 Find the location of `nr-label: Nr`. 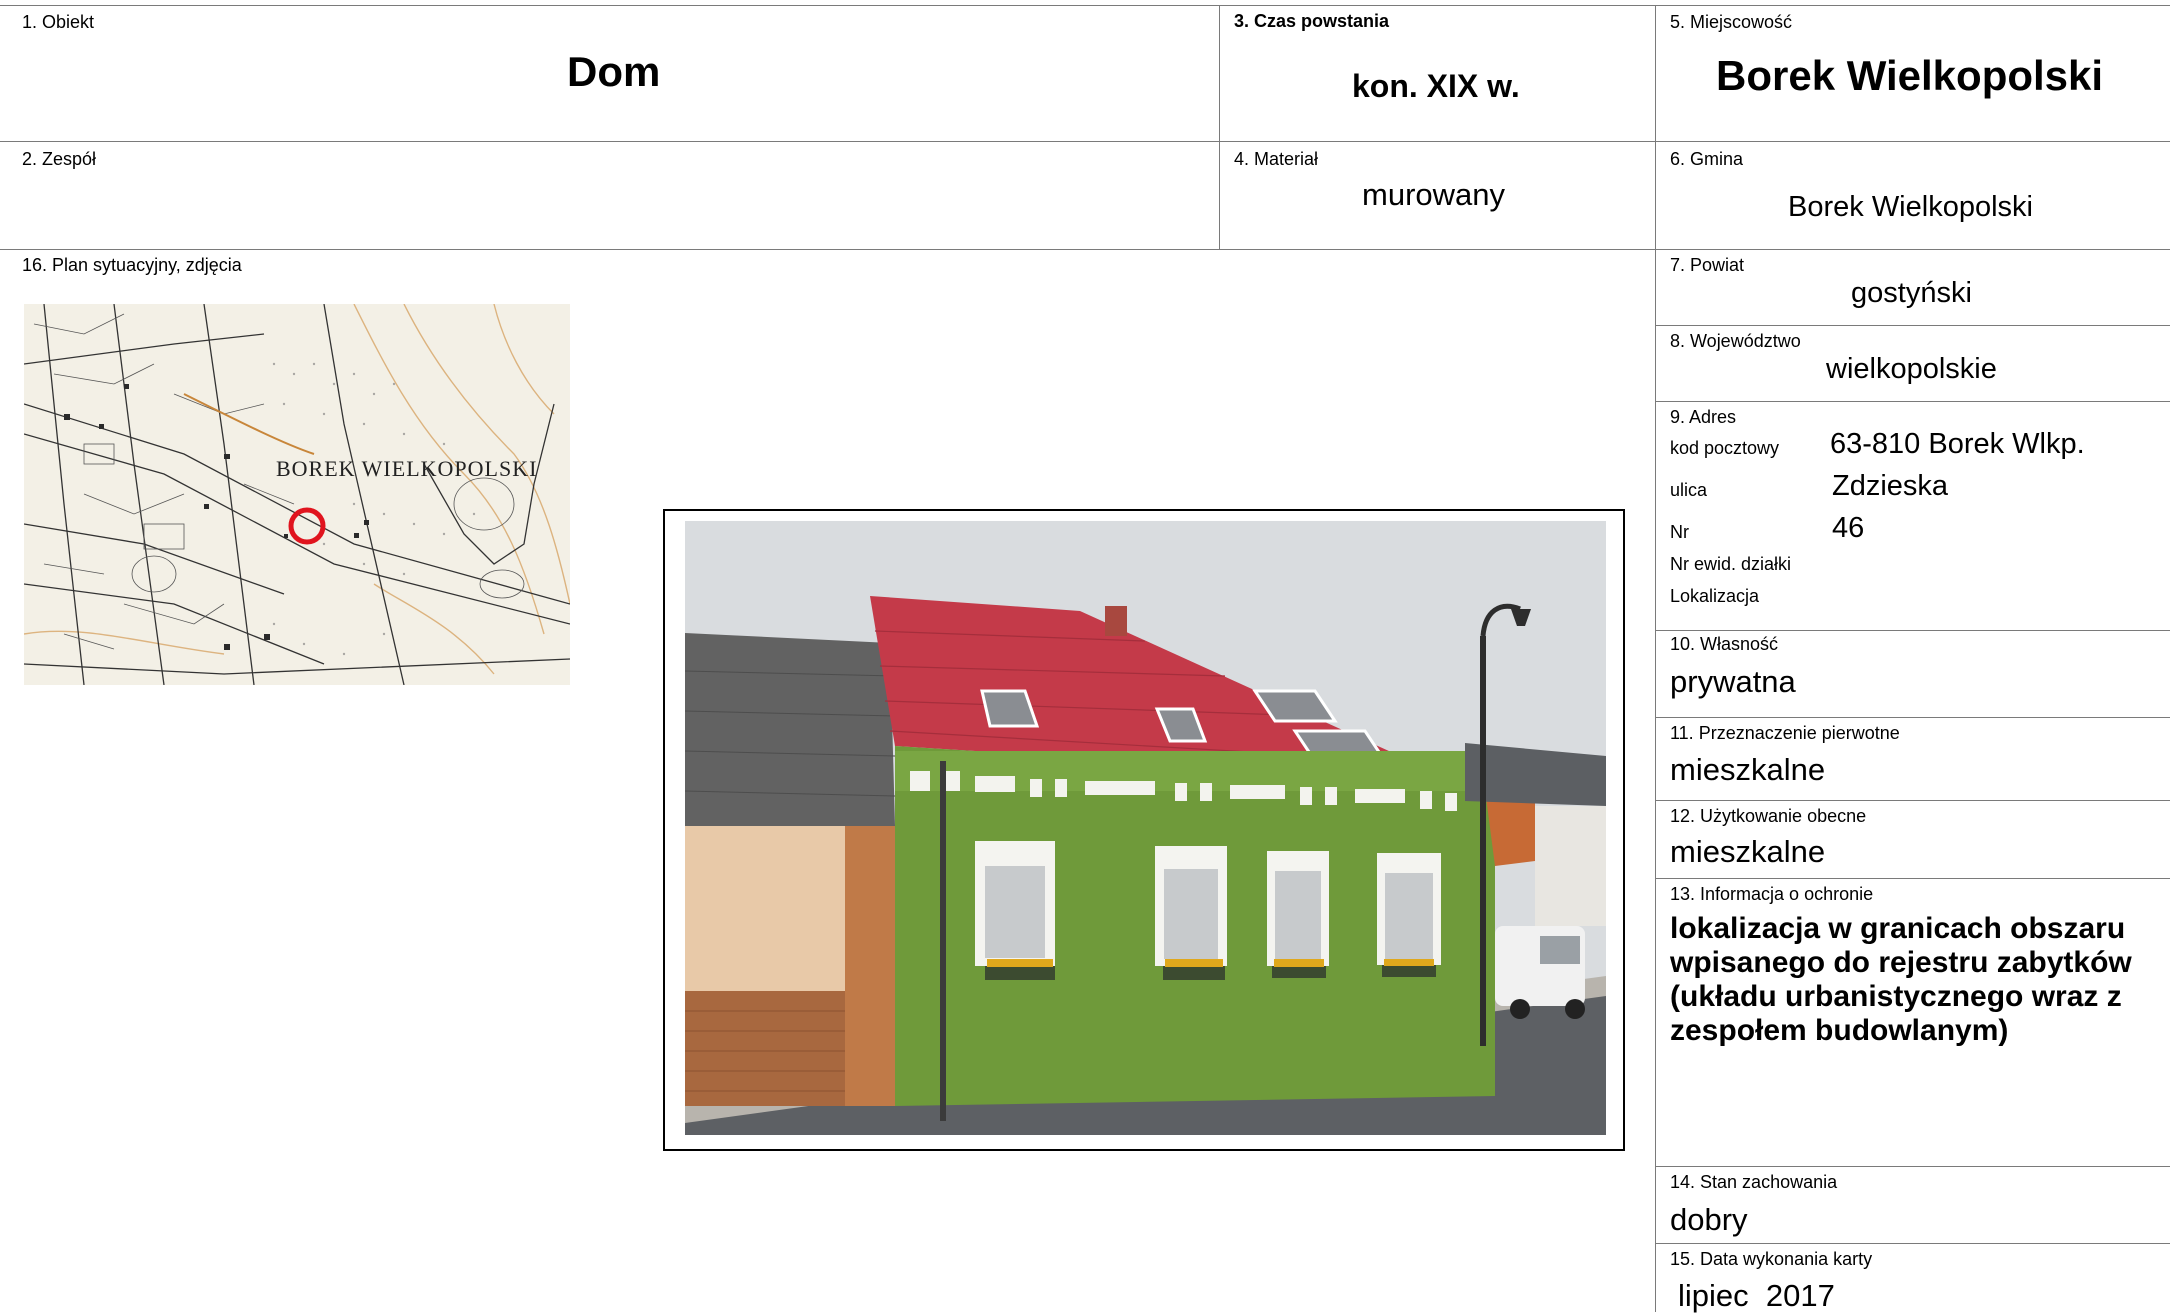

nr-label: Nr is located at coordinates (1679, 532).